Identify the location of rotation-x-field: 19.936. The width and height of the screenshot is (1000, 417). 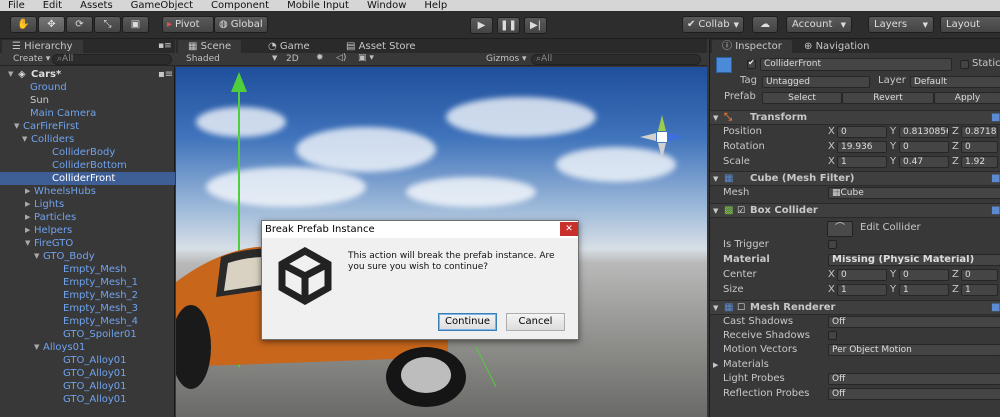
(862, 147).